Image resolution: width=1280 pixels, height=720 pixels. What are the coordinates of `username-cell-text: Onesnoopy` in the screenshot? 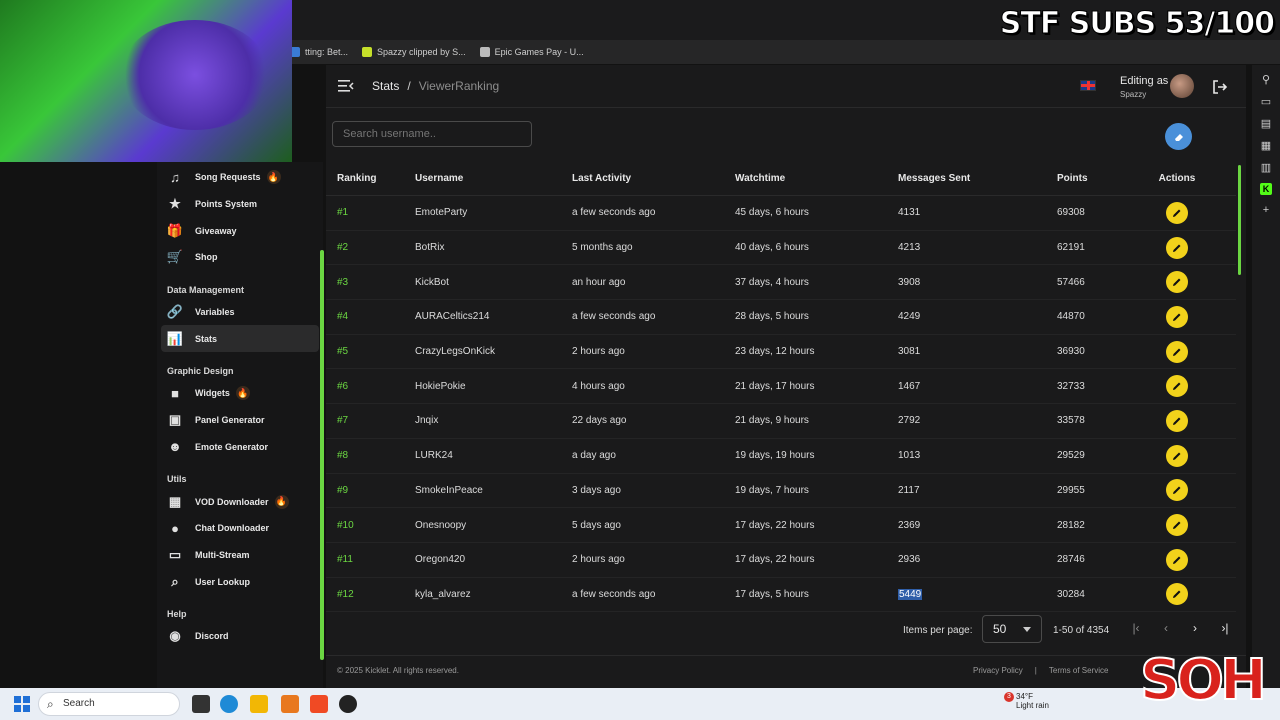 It's located at (441, 525).